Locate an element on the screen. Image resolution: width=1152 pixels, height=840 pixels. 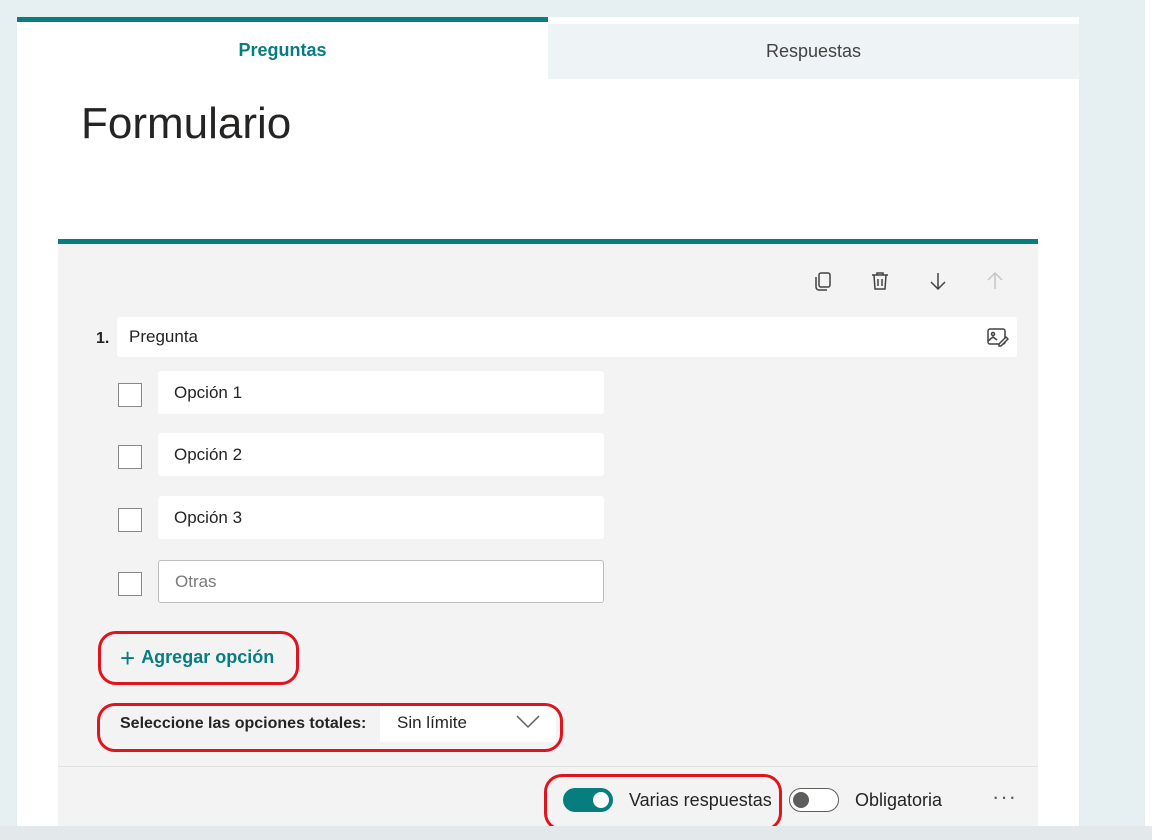
option-input-1: Opción 1 is located at coordinates (381, 392).